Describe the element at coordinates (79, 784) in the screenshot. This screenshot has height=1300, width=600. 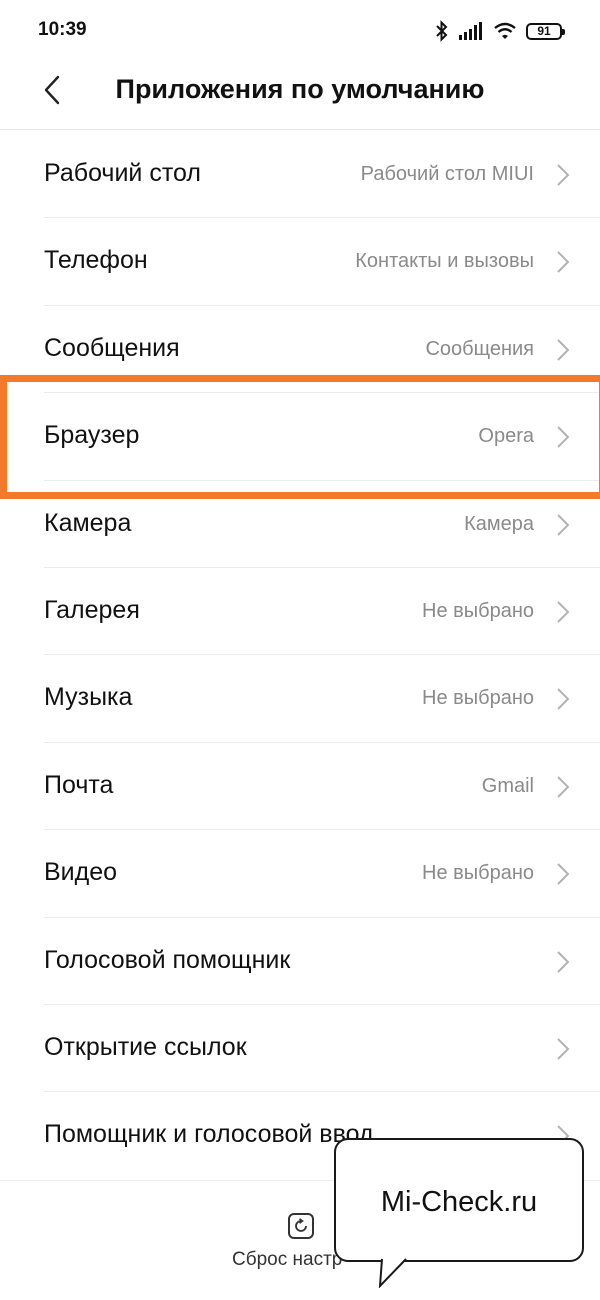
I see `item-label: Почта` at that location.